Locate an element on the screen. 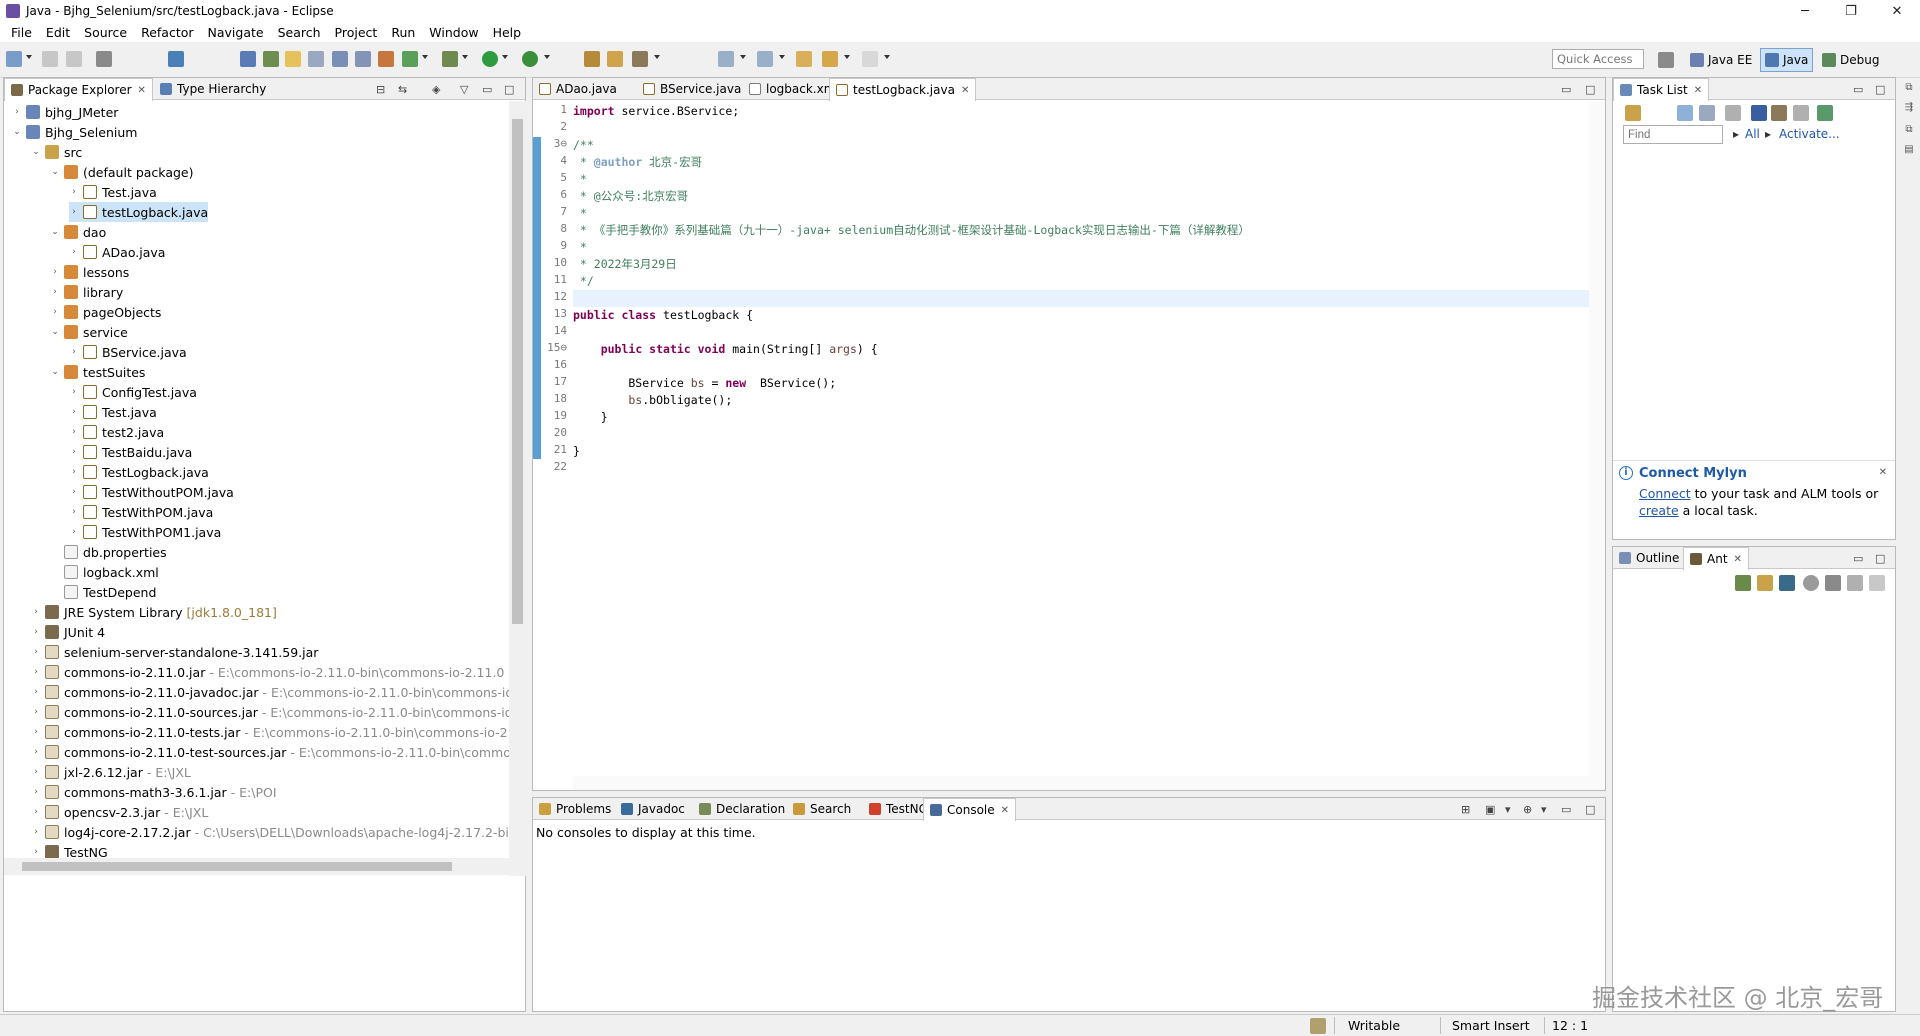  code-line: * 2022年3月29日 is located at coordinates (625, 264).